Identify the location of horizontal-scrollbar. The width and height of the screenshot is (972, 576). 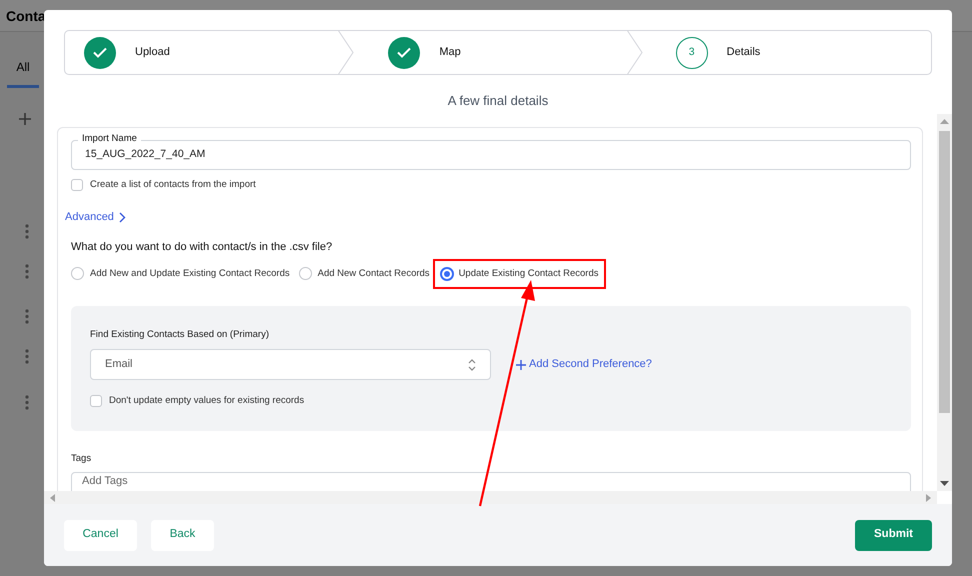
(490, 497).